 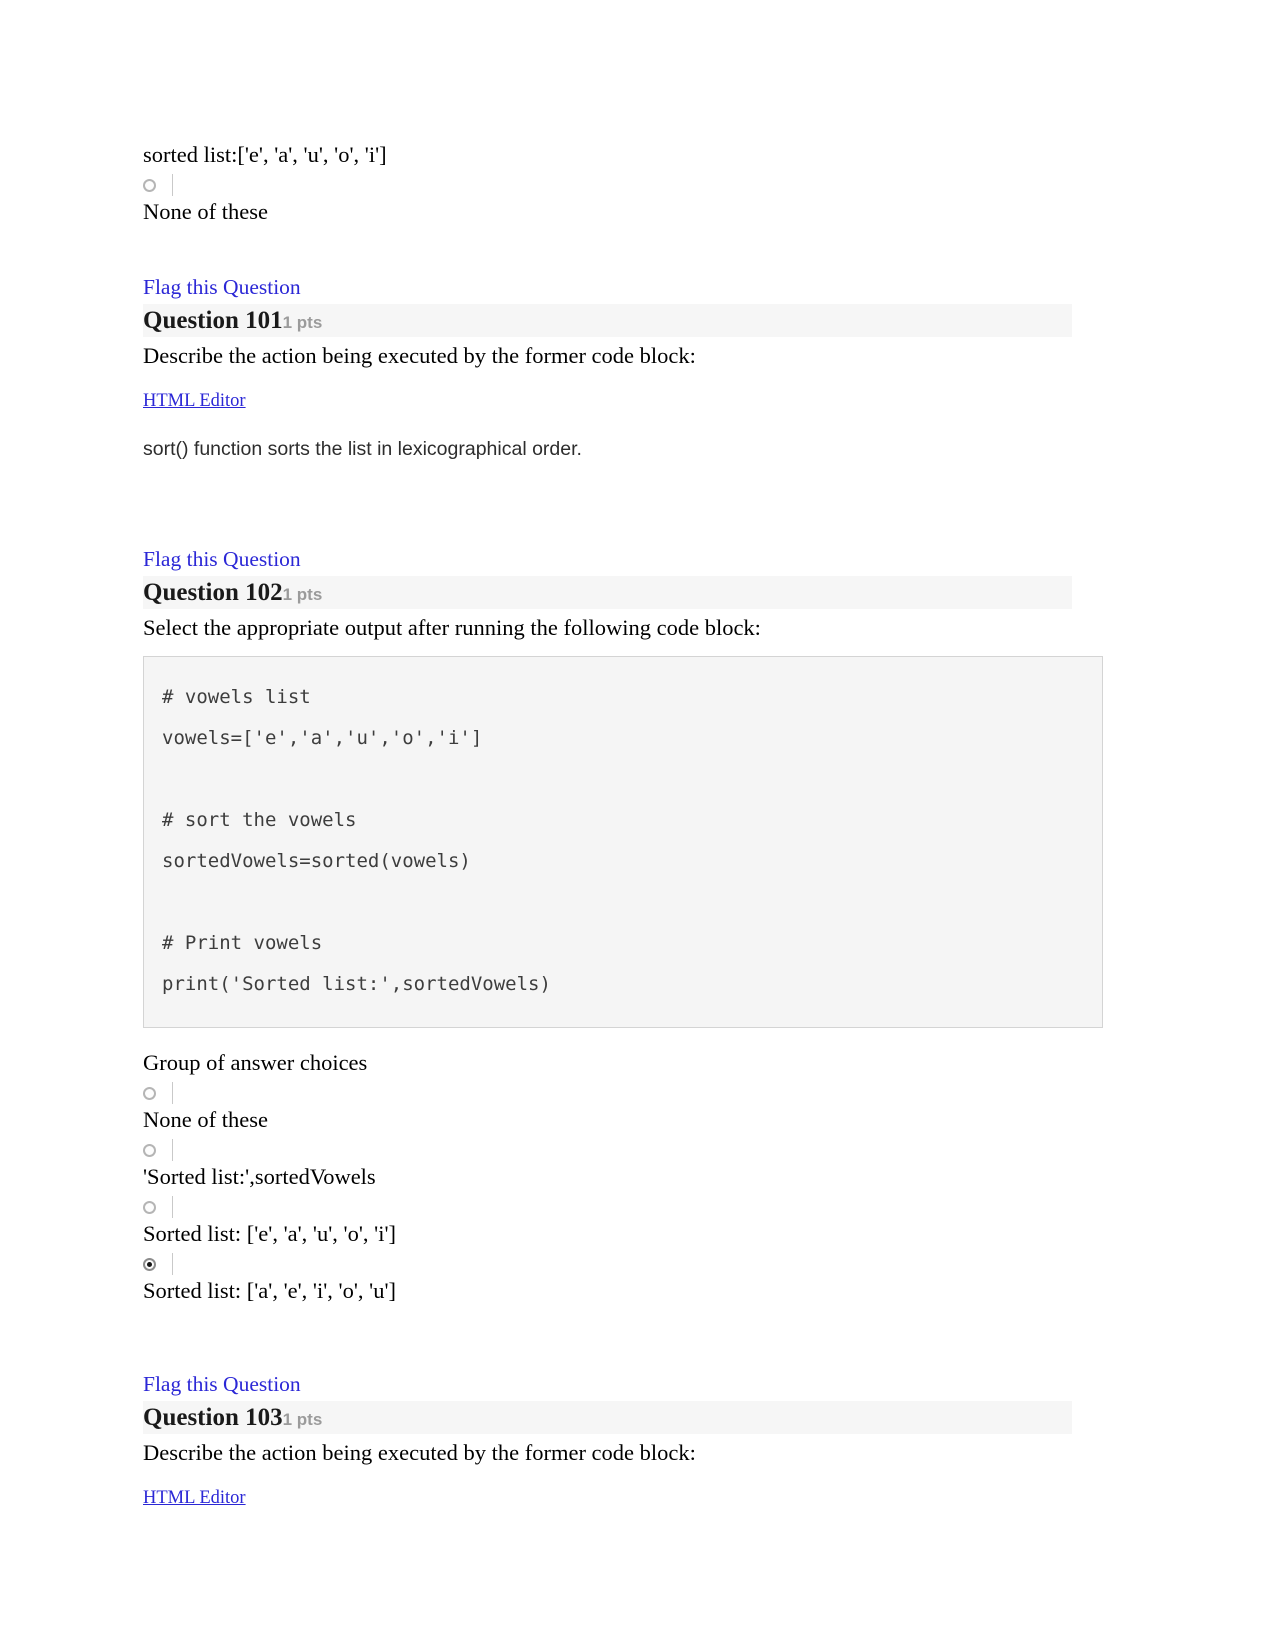 I want to click on answer-choice-3-label: Sorted list: ['a', 'e', 'i', 'o', 'u'], so click(x=270, y=1290).